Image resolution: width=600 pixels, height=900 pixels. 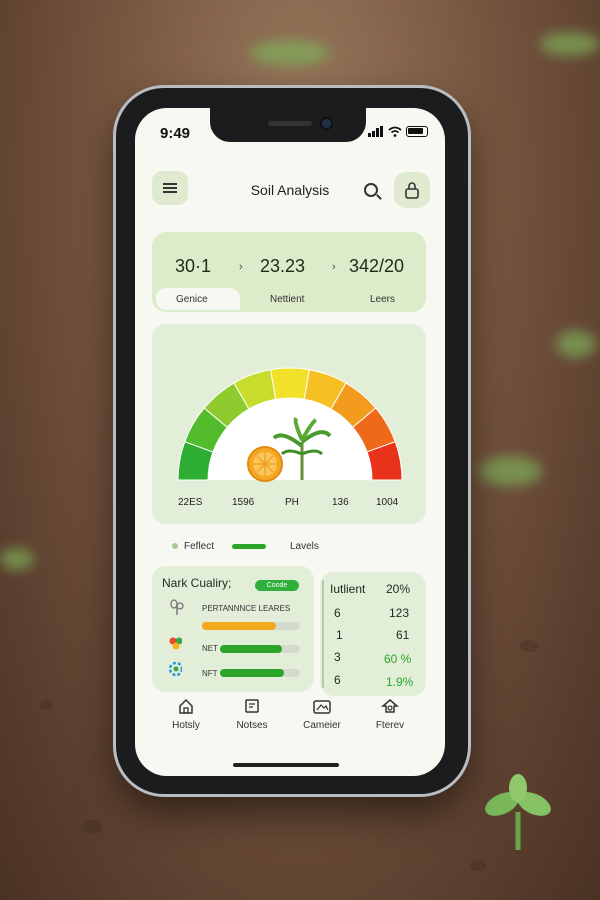 What do you see at coordinates (337, 657) in the screenshot?
I see `nutrient-row-3-key: 3` at bounding box center [337, 657].